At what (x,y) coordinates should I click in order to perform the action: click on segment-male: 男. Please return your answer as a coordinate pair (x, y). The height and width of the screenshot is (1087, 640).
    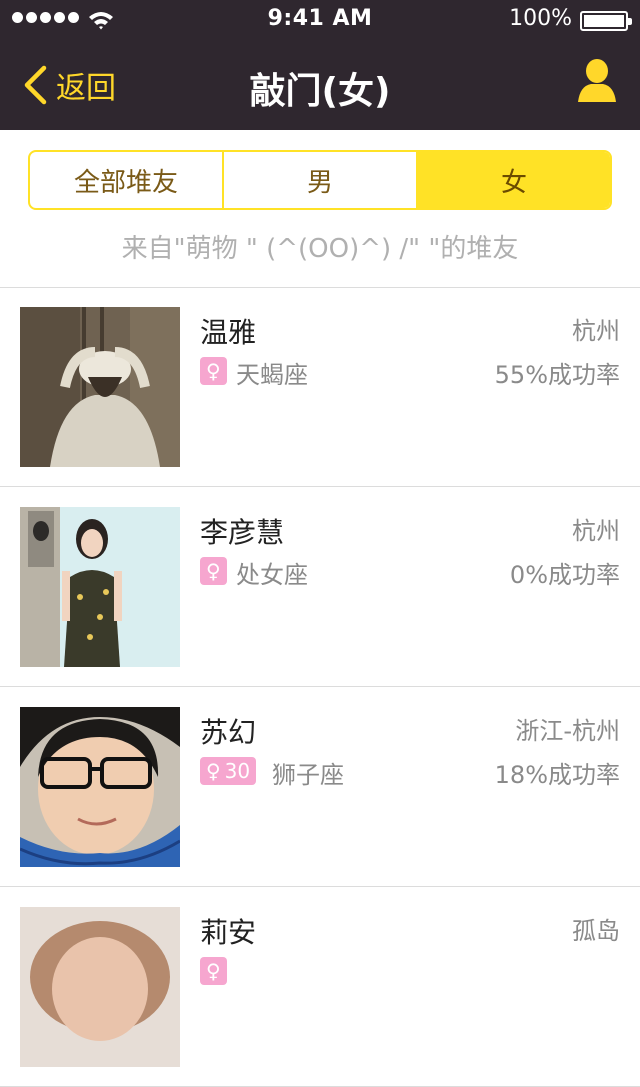
    Looking at the image, I should click on (319, 180).